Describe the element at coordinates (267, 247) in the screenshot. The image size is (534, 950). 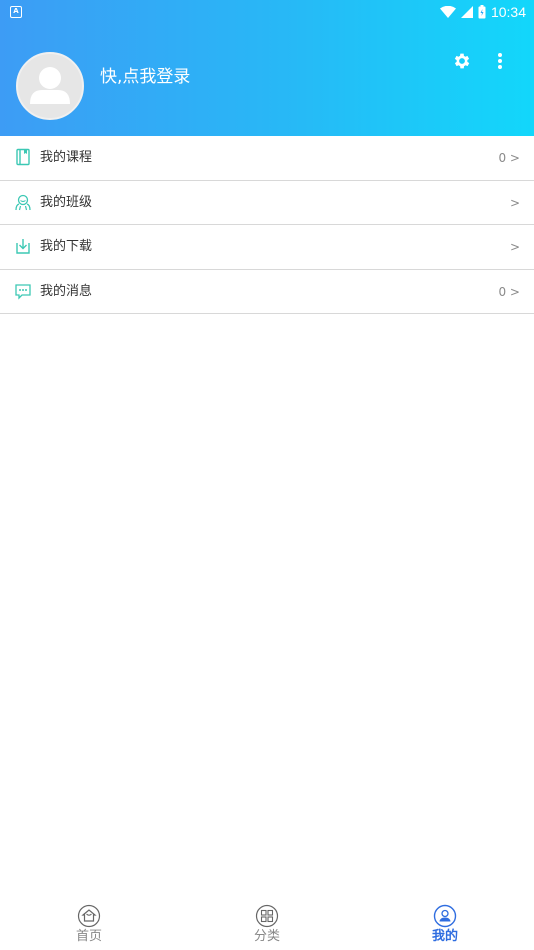
I see `menu-item-my-downloads: 我的下载 >` at that location.